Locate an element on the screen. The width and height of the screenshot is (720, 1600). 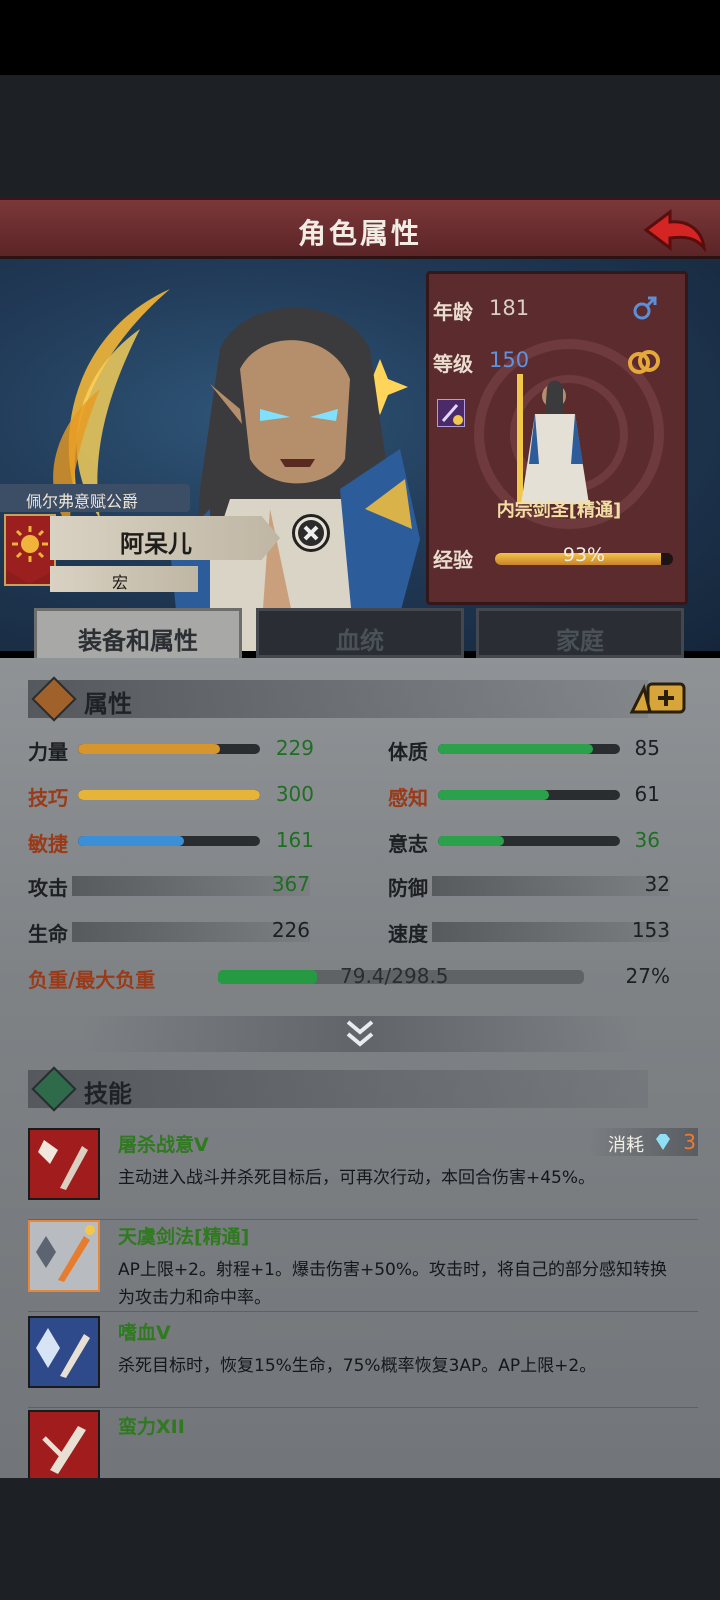
stat-agility-bar is located at coordinates (169, 841).